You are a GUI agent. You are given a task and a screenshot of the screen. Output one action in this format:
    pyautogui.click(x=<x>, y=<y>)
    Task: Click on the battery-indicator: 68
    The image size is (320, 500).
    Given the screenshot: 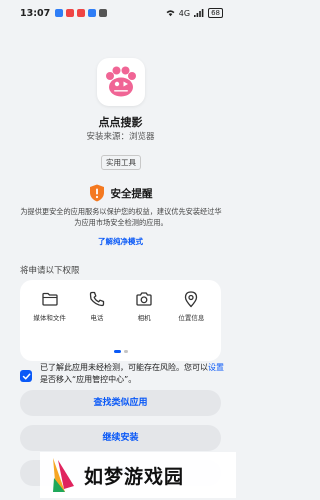 What is the action you would take?
    pyautogui.click(x=215, y=13)
    